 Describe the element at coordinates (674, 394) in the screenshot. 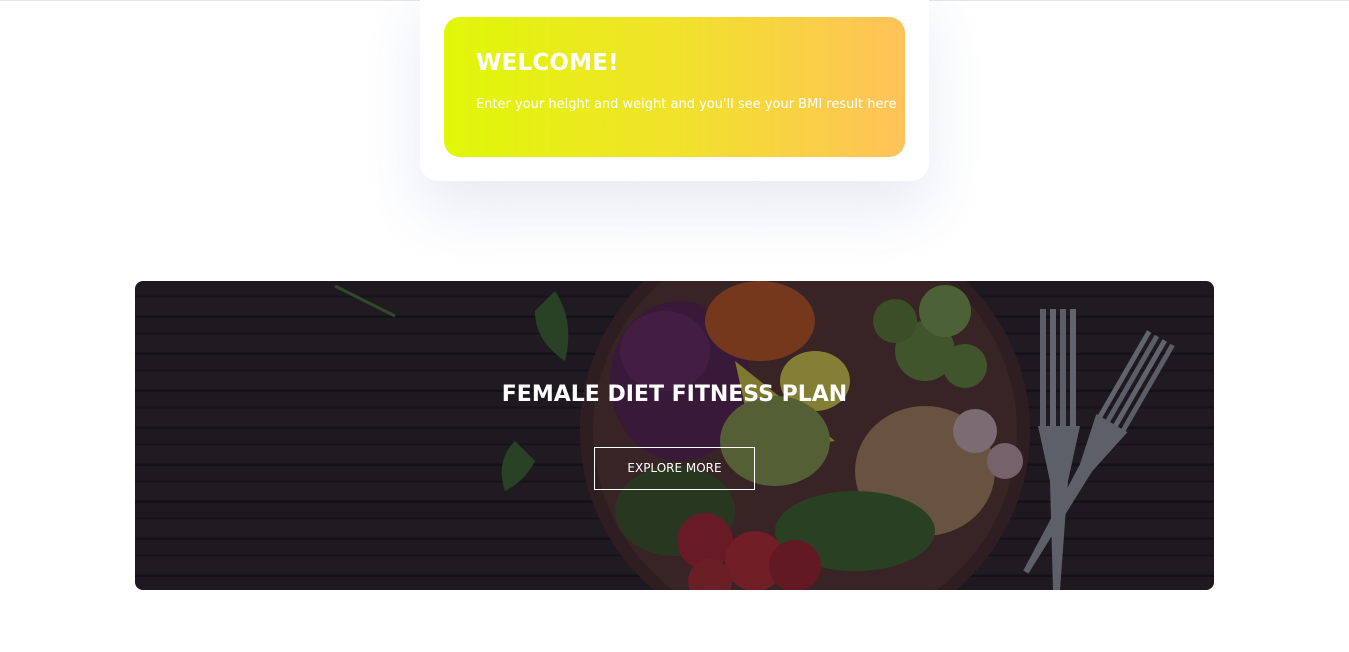

I see `diet-plan-title: FEMALE DIET FITNESS PLAN` at that location.